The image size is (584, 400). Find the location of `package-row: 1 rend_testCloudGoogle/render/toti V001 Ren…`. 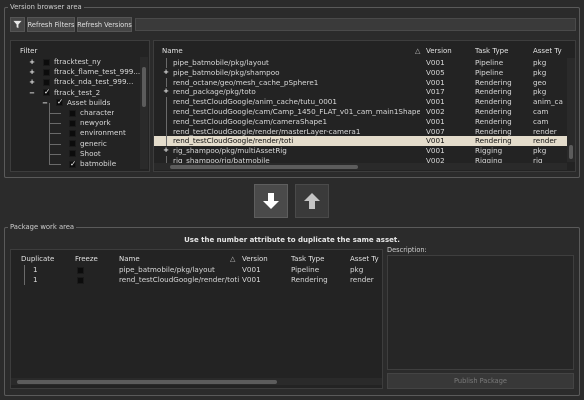

package-row: 1 rend_testCloudGoogle/render/toti V001 Ren… is located at coordinates (196, 280).